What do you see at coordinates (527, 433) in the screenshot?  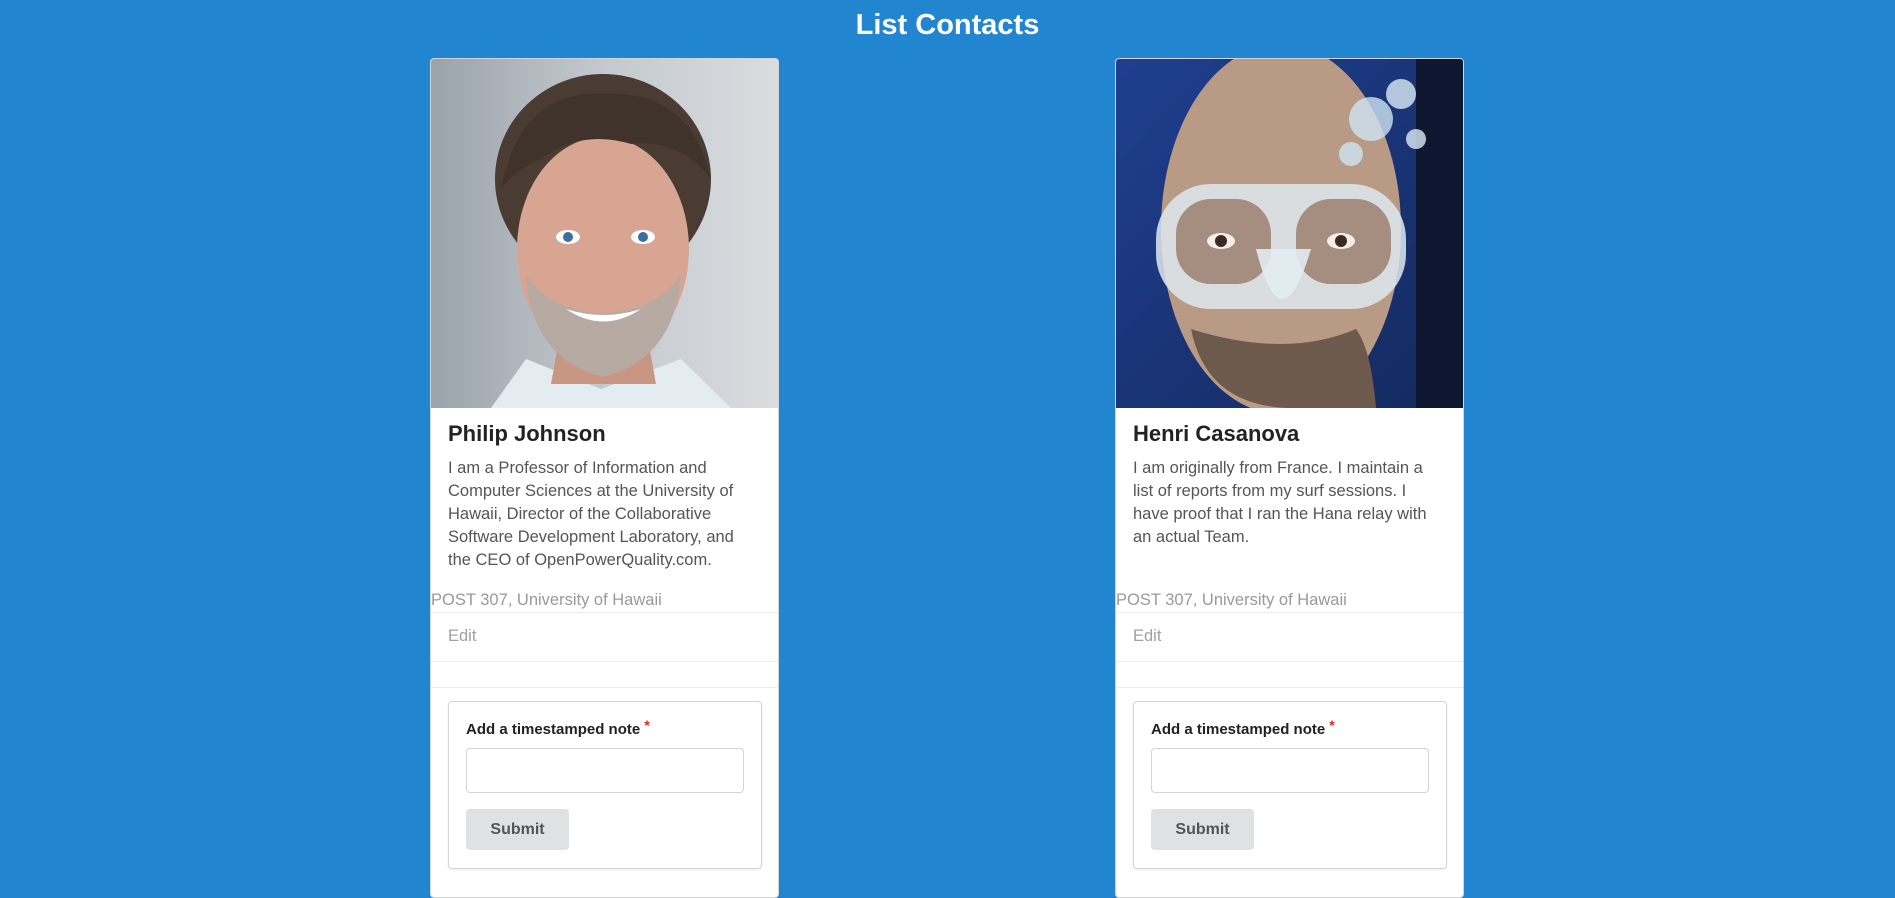 I see `contact-name: Philip Johnson` at bounding box center [527, 433].